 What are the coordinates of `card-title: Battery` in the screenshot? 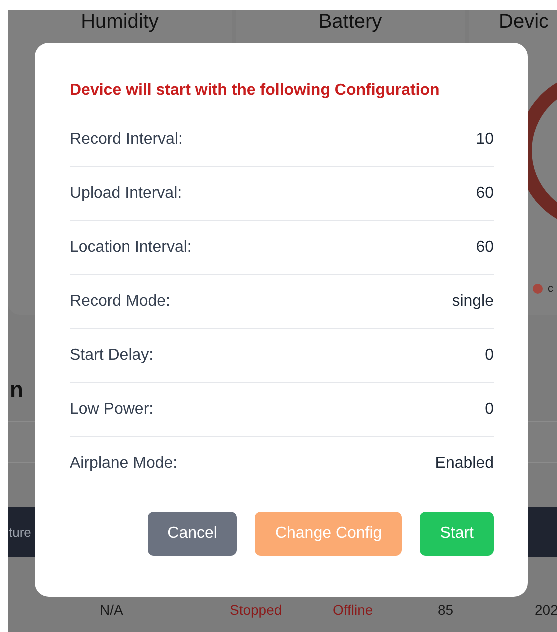 It's located at (350, 22).